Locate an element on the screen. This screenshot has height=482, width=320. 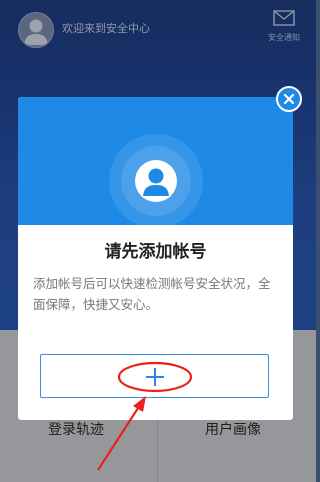
account-avatar is located at coordinates (156, 181).